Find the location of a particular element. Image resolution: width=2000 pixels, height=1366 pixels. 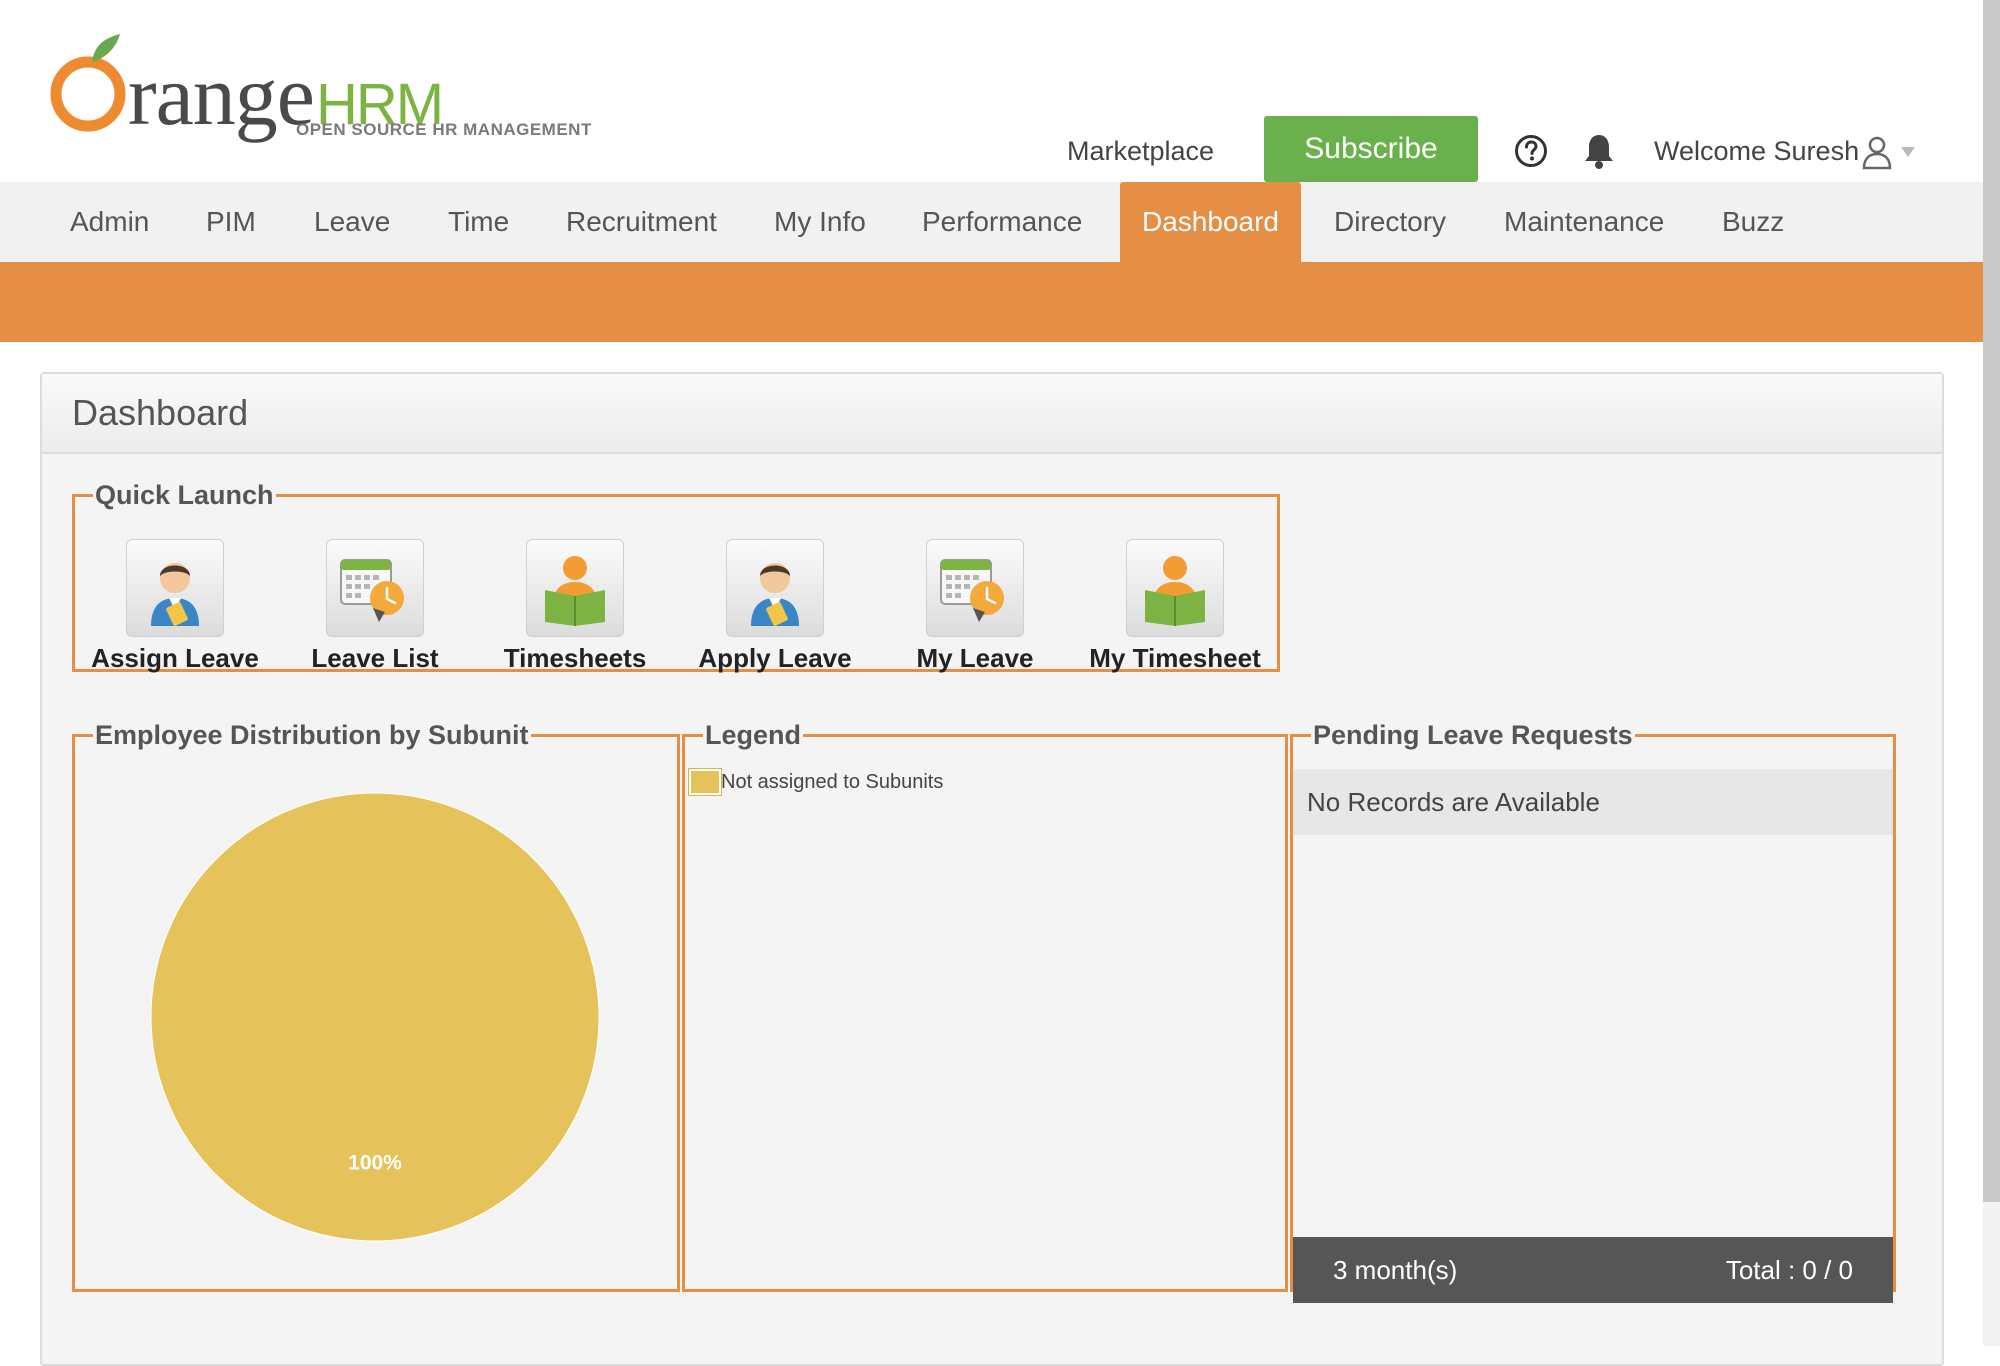

menu-time: Time is located at coordinates (478, 222).